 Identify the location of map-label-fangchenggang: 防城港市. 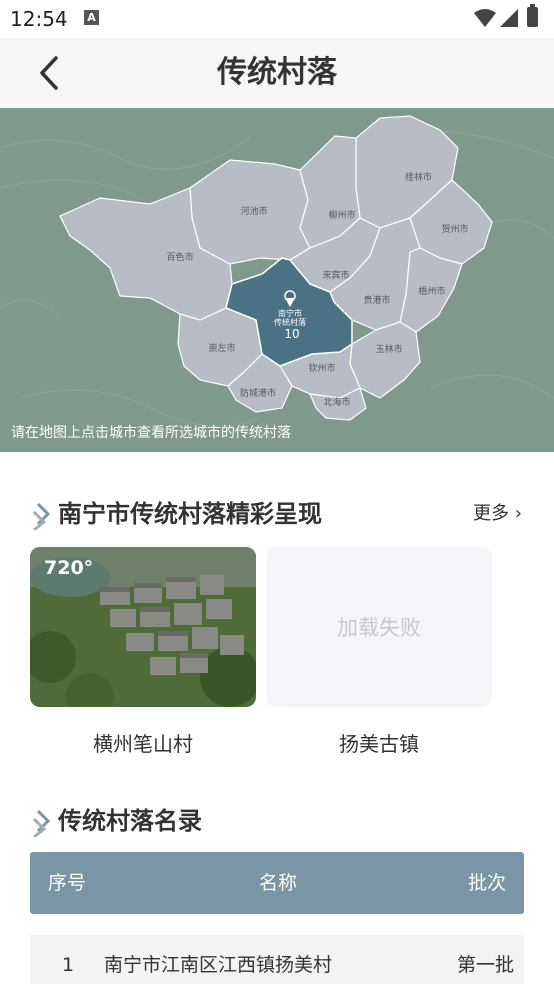
(258, 393).